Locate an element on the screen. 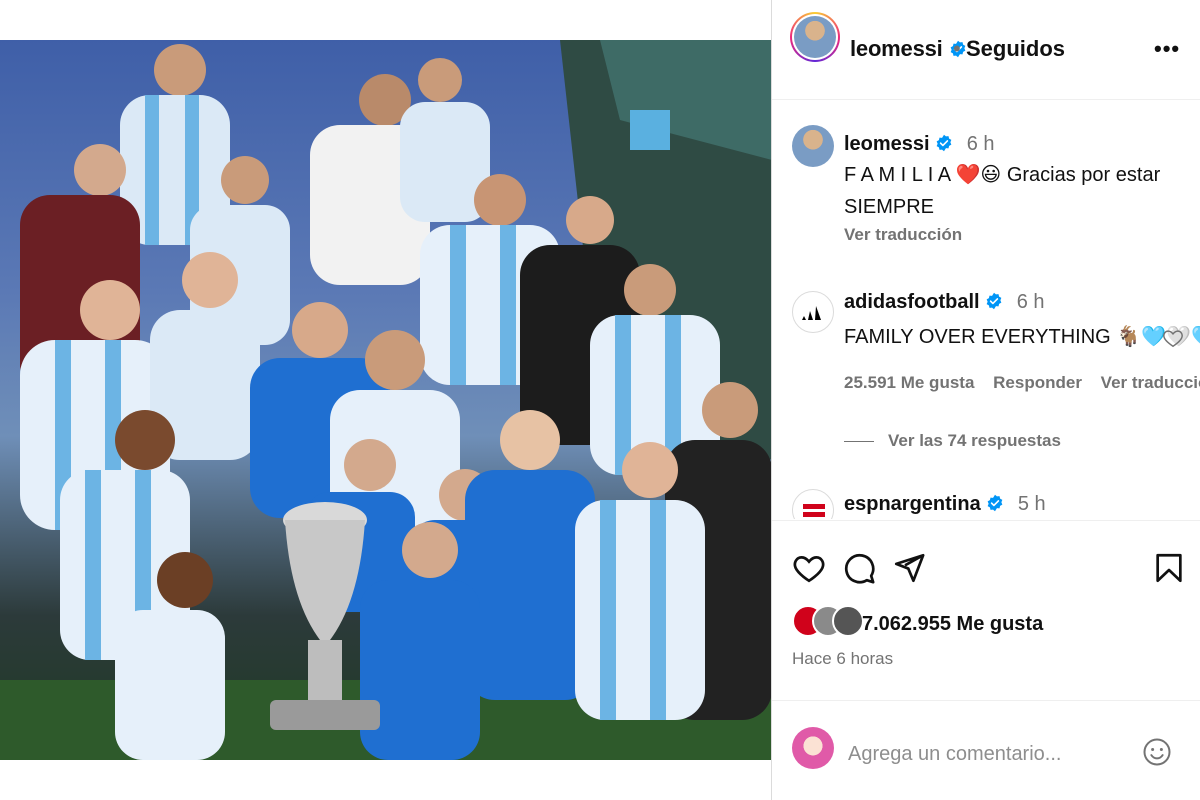  comment-like-heart-icon is located at coordinates (1173, 338).